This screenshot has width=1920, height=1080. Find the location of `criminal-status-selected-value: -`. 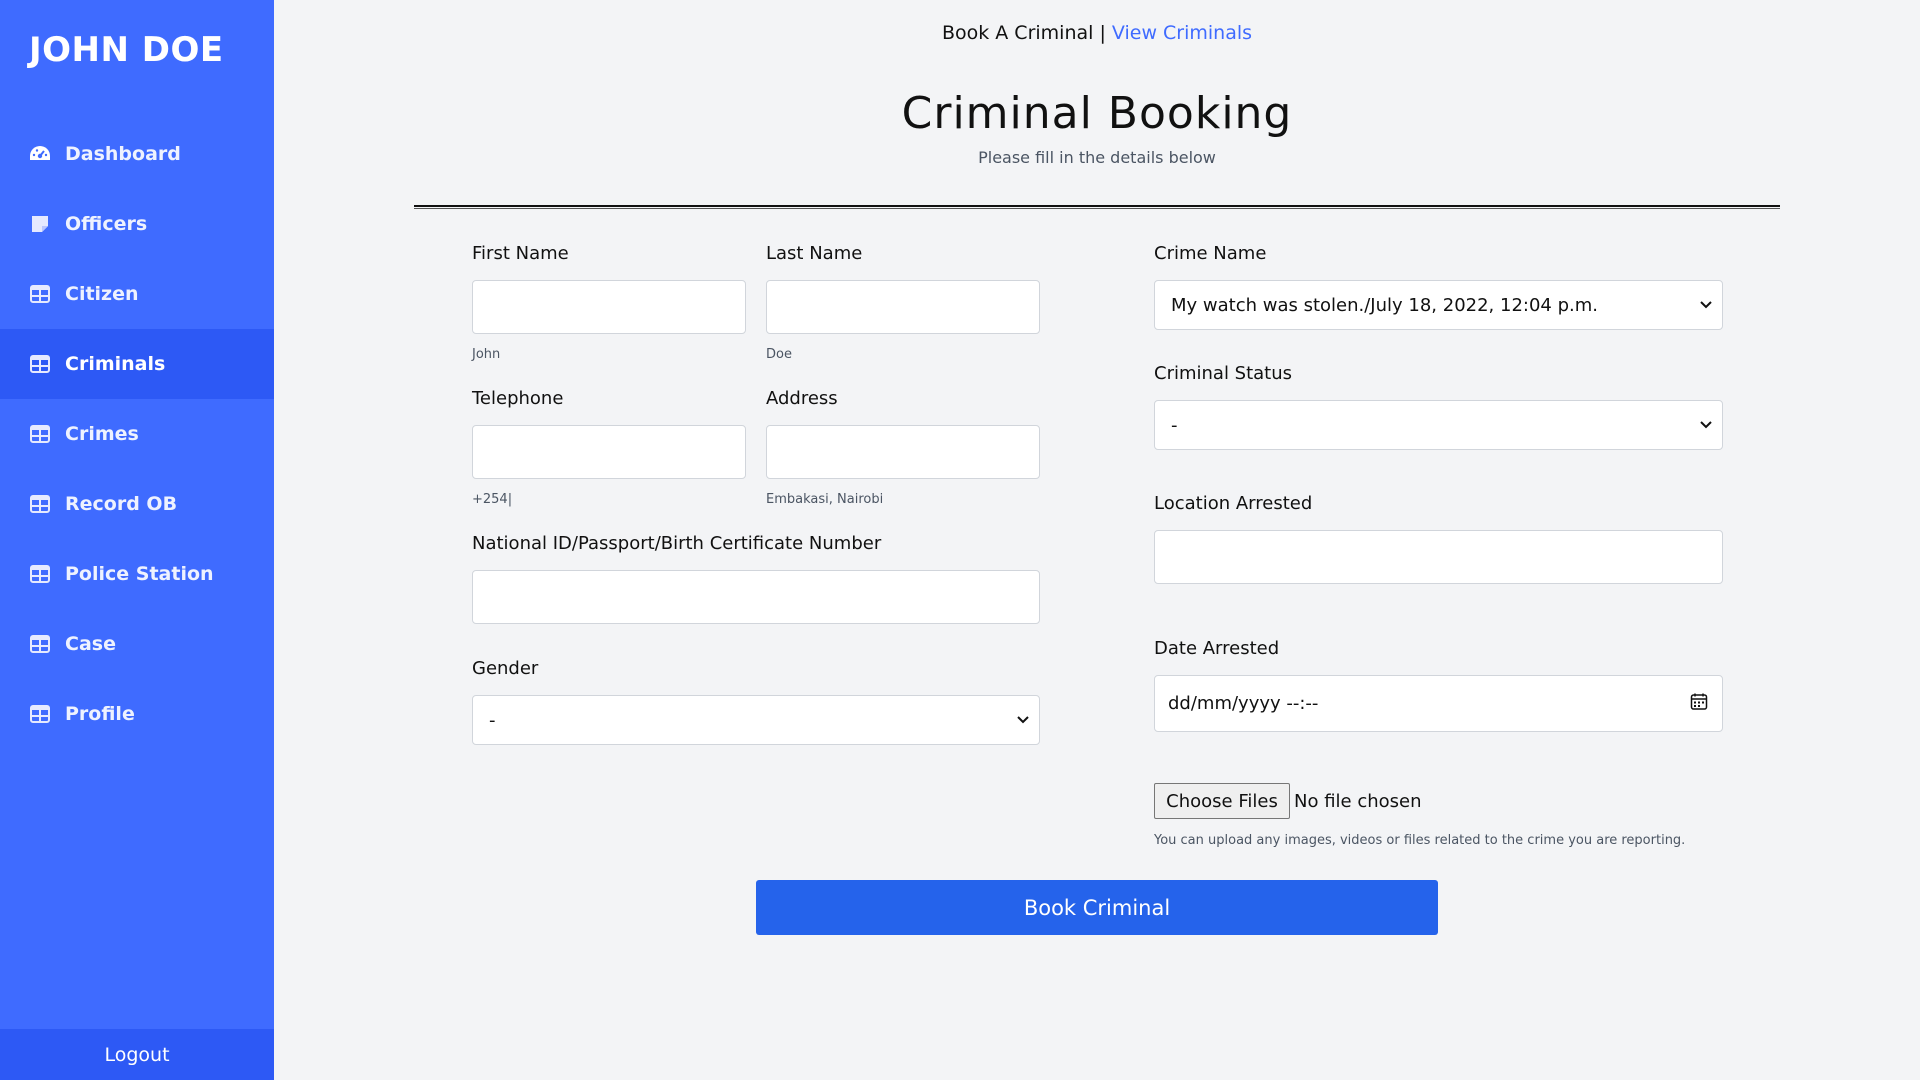

criminal-status-selected-value: - is located at coordinates (1174, 425).